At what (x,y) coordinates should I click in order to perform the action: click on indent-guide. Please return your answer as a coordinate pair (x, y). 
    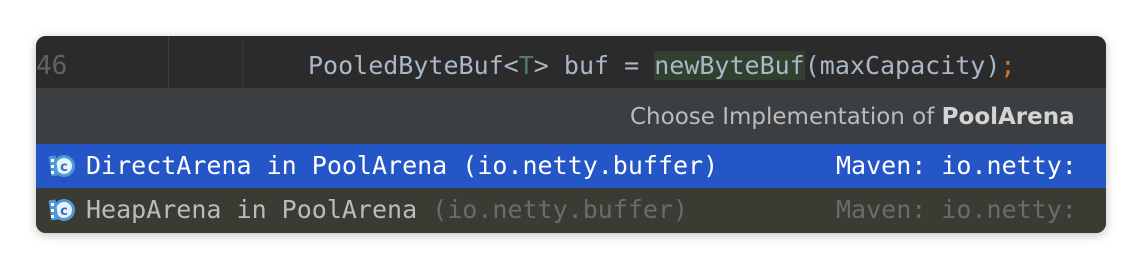
    Looking at the image, I should click on (242, 62).